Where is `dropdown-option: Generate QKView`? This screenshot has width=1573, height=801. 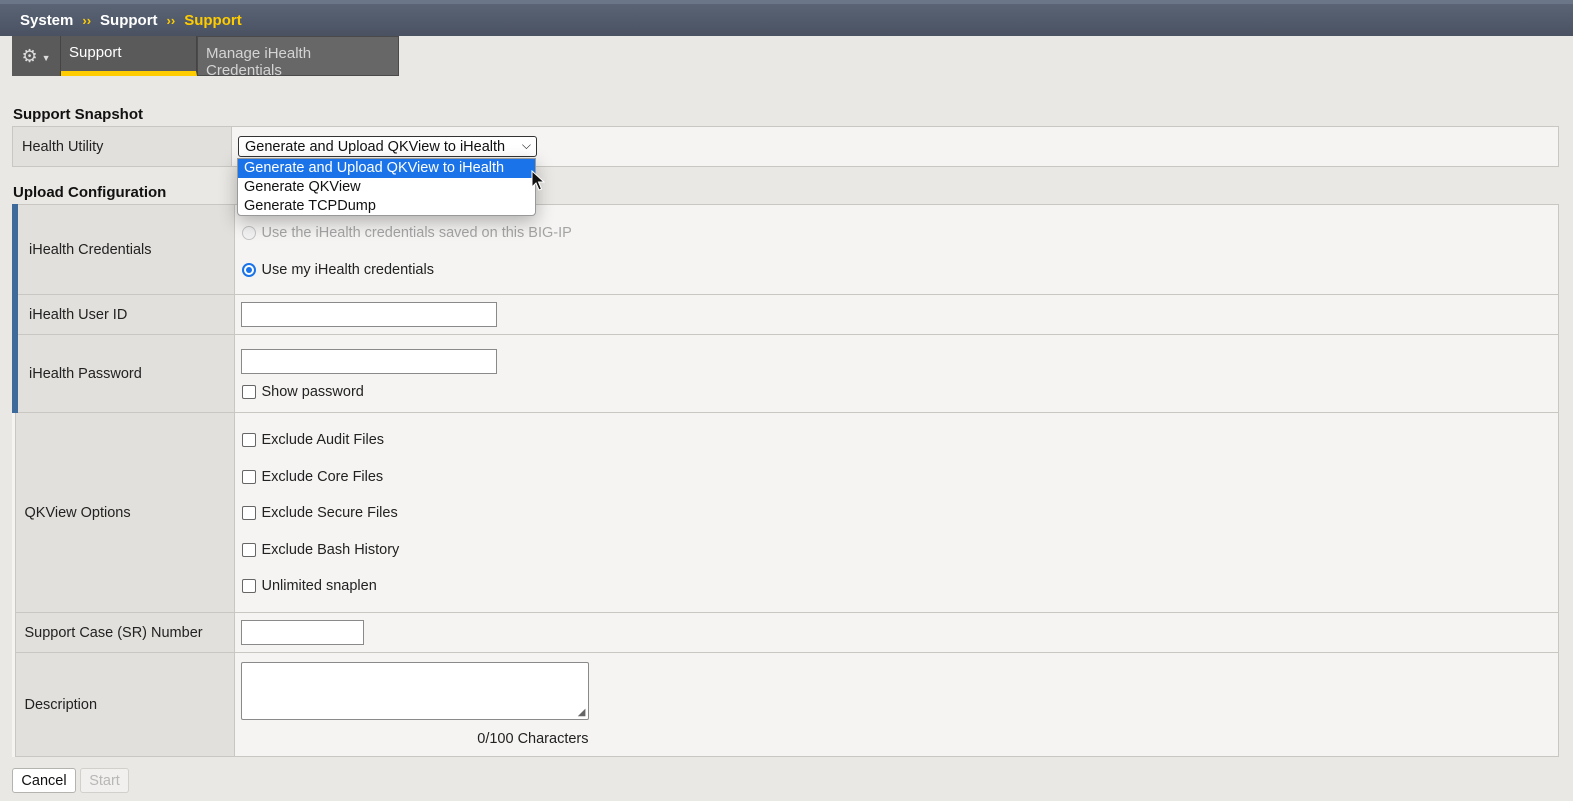
dropdown-option: Generate QKView is located at coordinates (386, 187).